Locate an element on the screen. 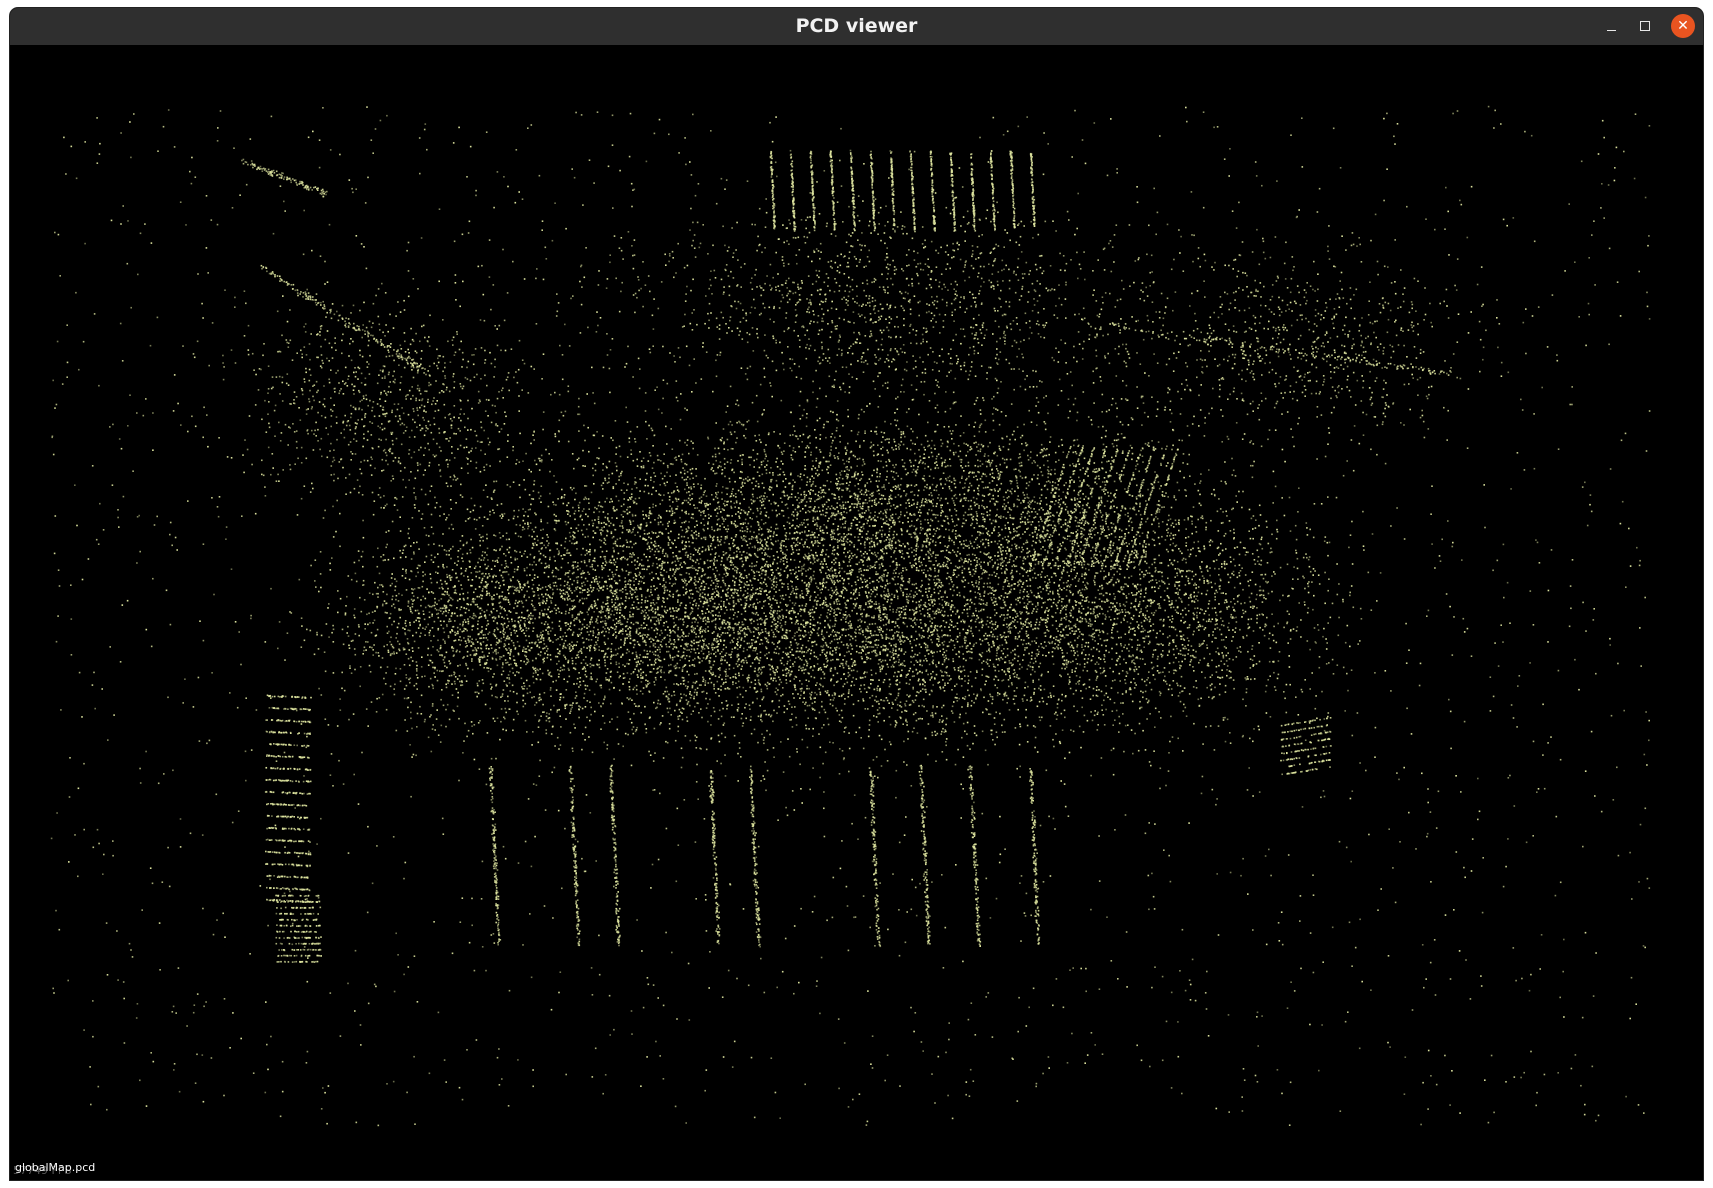  close-button: ✕ is located at coordinates (1683, 26).